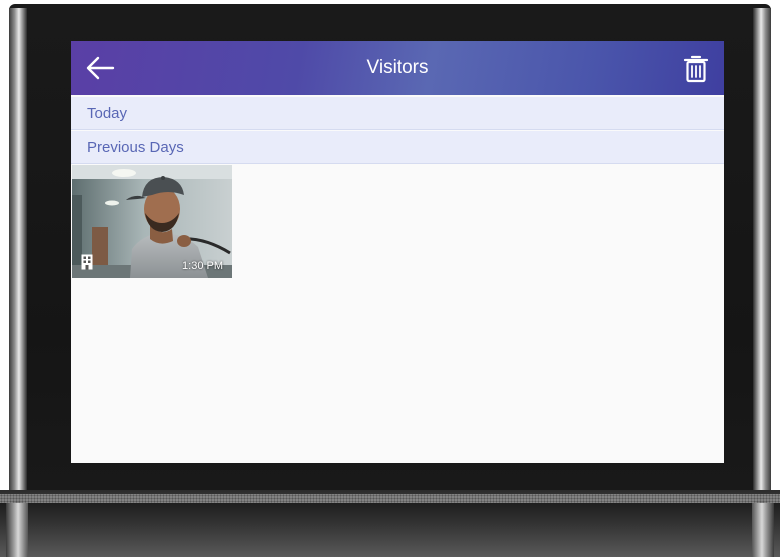 The image size is (780, 557). I want to click on back-button, so click(100, 68).